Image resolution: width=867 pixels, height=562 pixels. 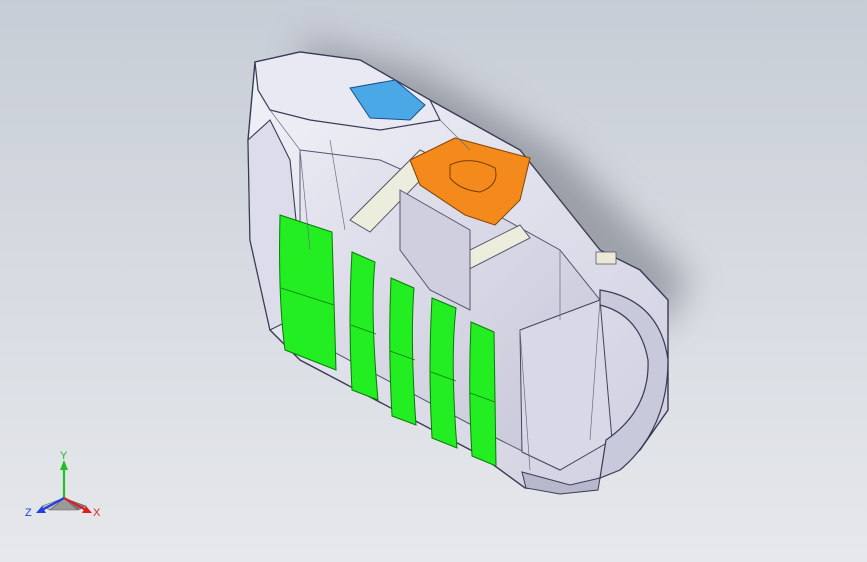 What do you see at coordinates (64, 456) in the screenshot?
I see `y-axis-label: Y` at bounding box center [64, 456].